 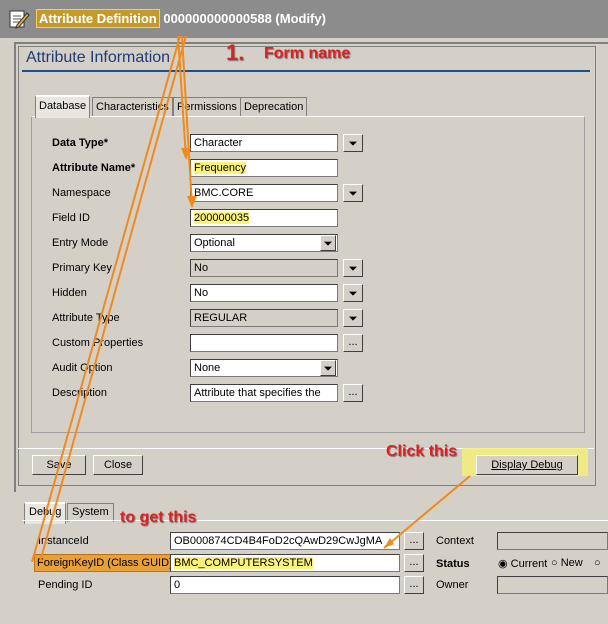 I want to click on tab-database: Database, so click(x=63, y=106).